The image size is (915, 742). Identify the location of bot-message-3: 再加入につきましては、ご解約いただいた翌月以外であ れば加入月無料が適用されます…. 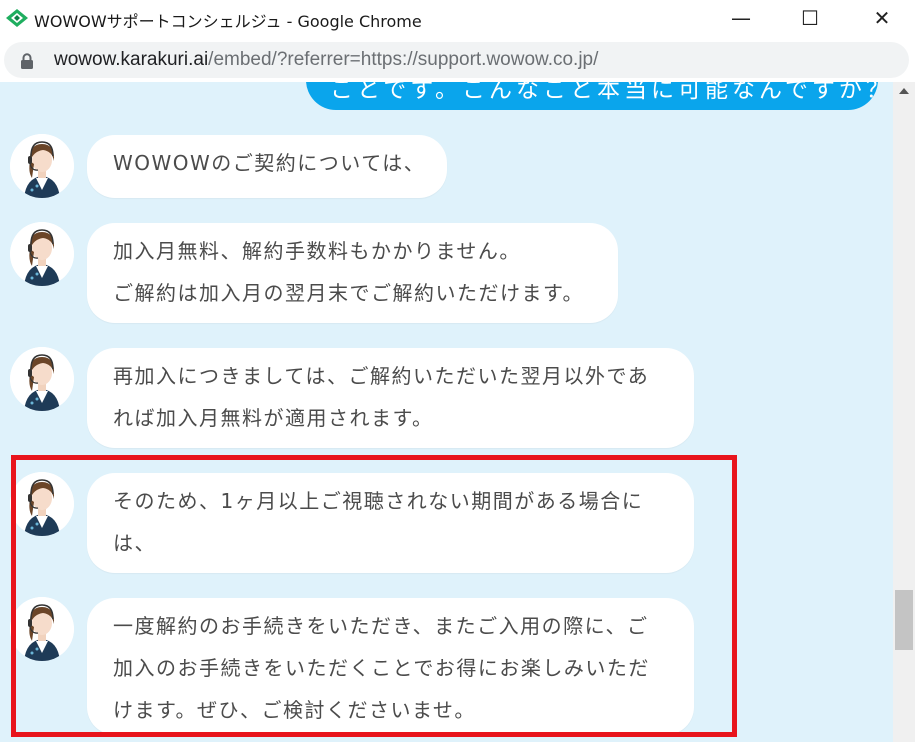
(390, 398).